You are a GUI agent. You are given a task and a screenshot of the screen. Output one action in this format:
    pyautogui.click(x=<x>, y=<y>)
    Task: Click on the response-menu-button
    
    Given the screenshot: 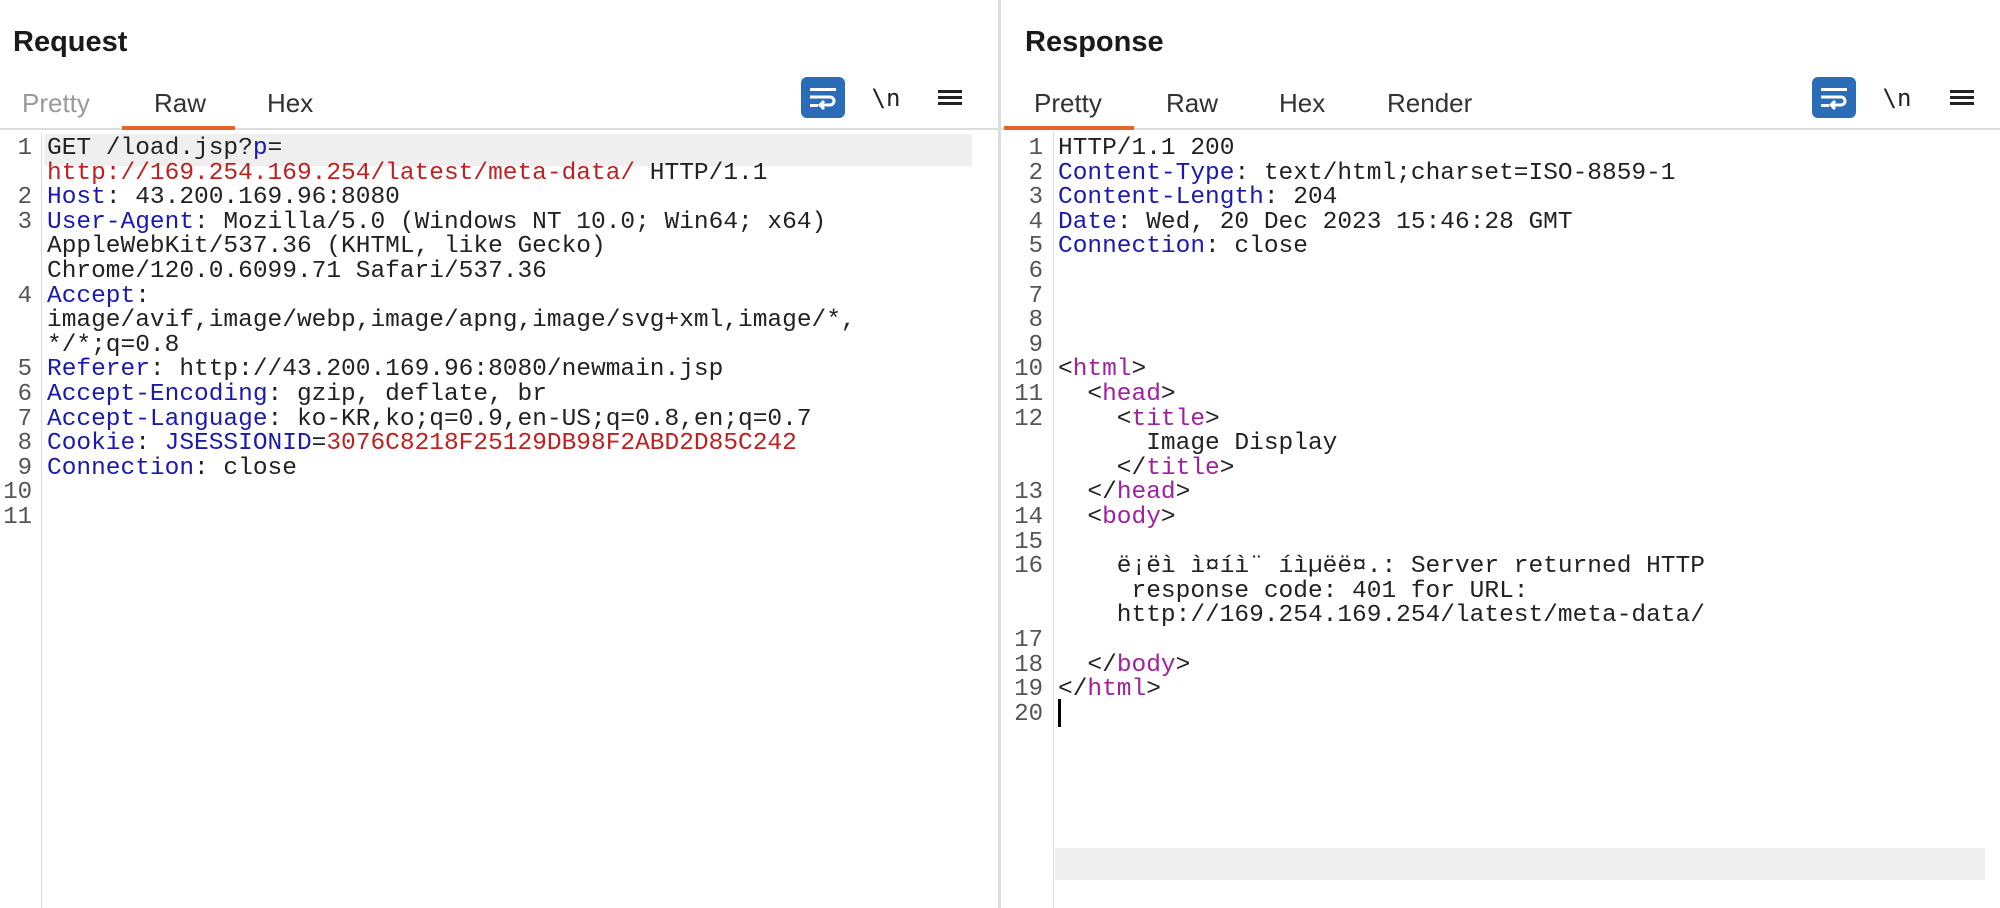 What is the action you would take?
    pyautogui.click(x=1962, y=97)
    